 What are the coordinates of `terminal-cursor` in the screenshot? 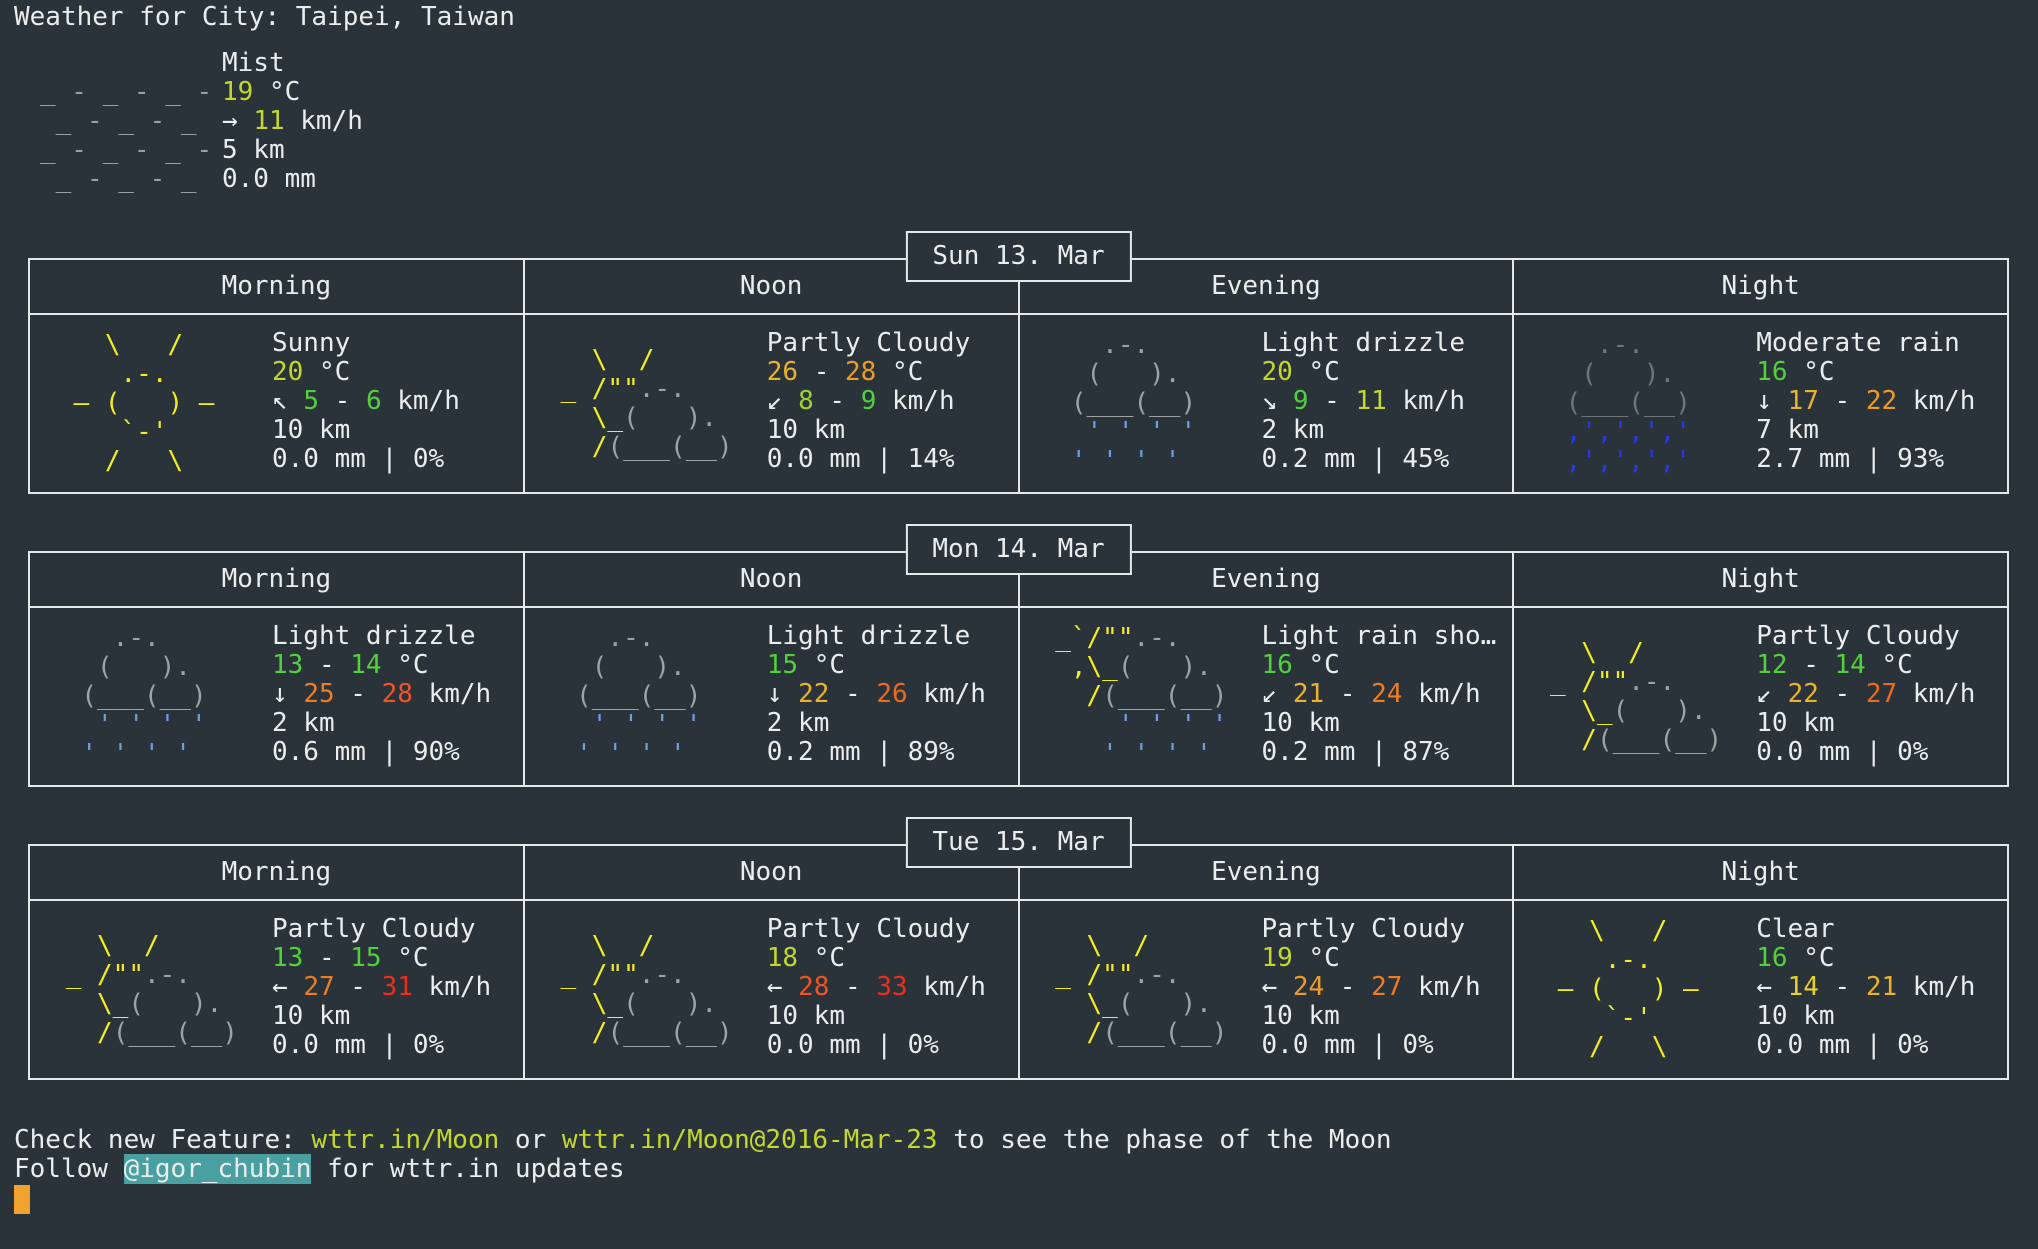 It's located at (22, 1199).